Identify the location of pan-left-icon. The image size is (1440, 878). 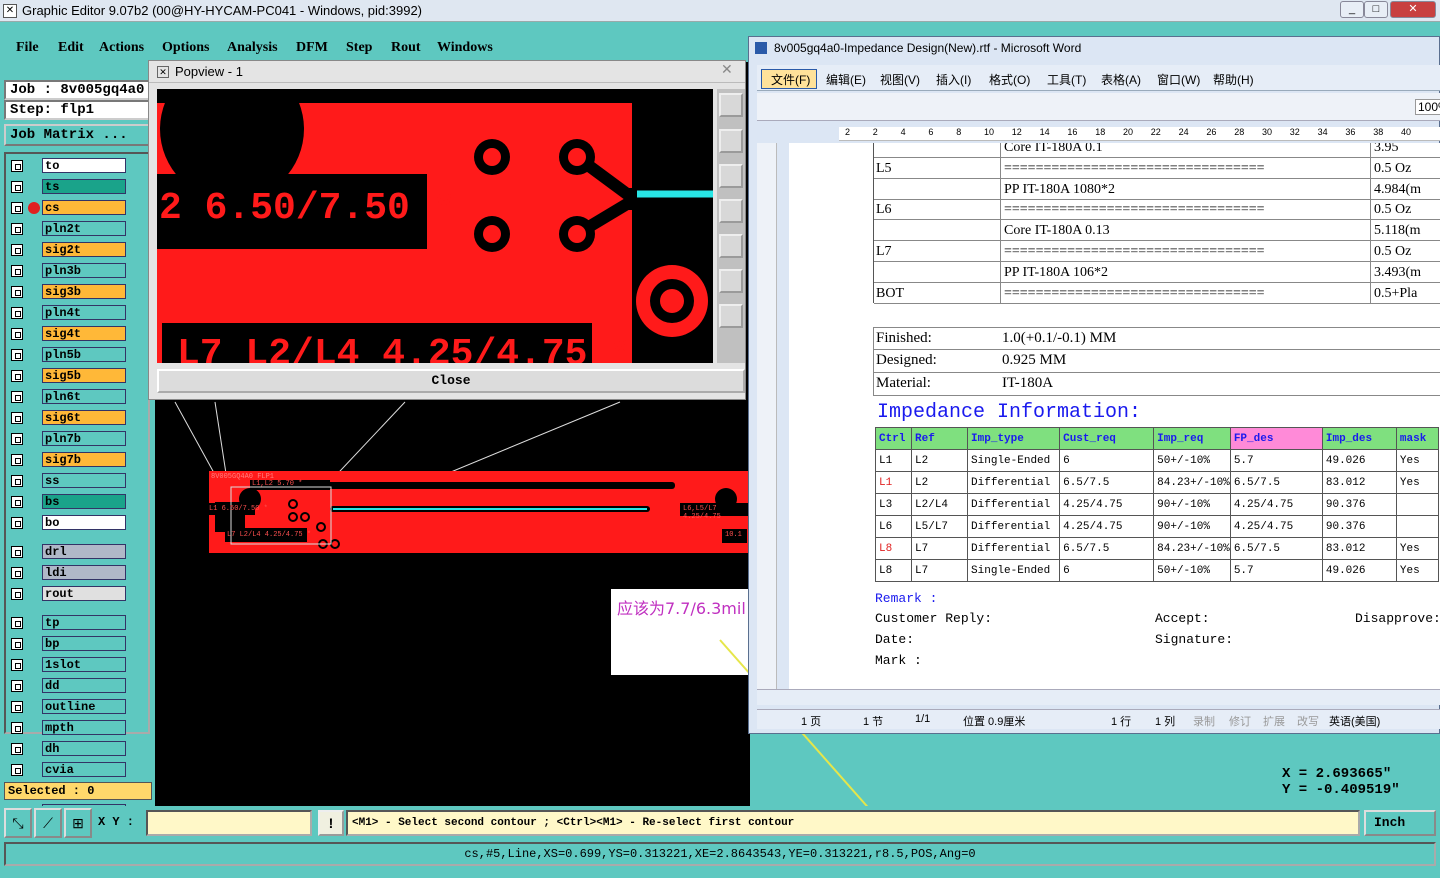
(731, 211).